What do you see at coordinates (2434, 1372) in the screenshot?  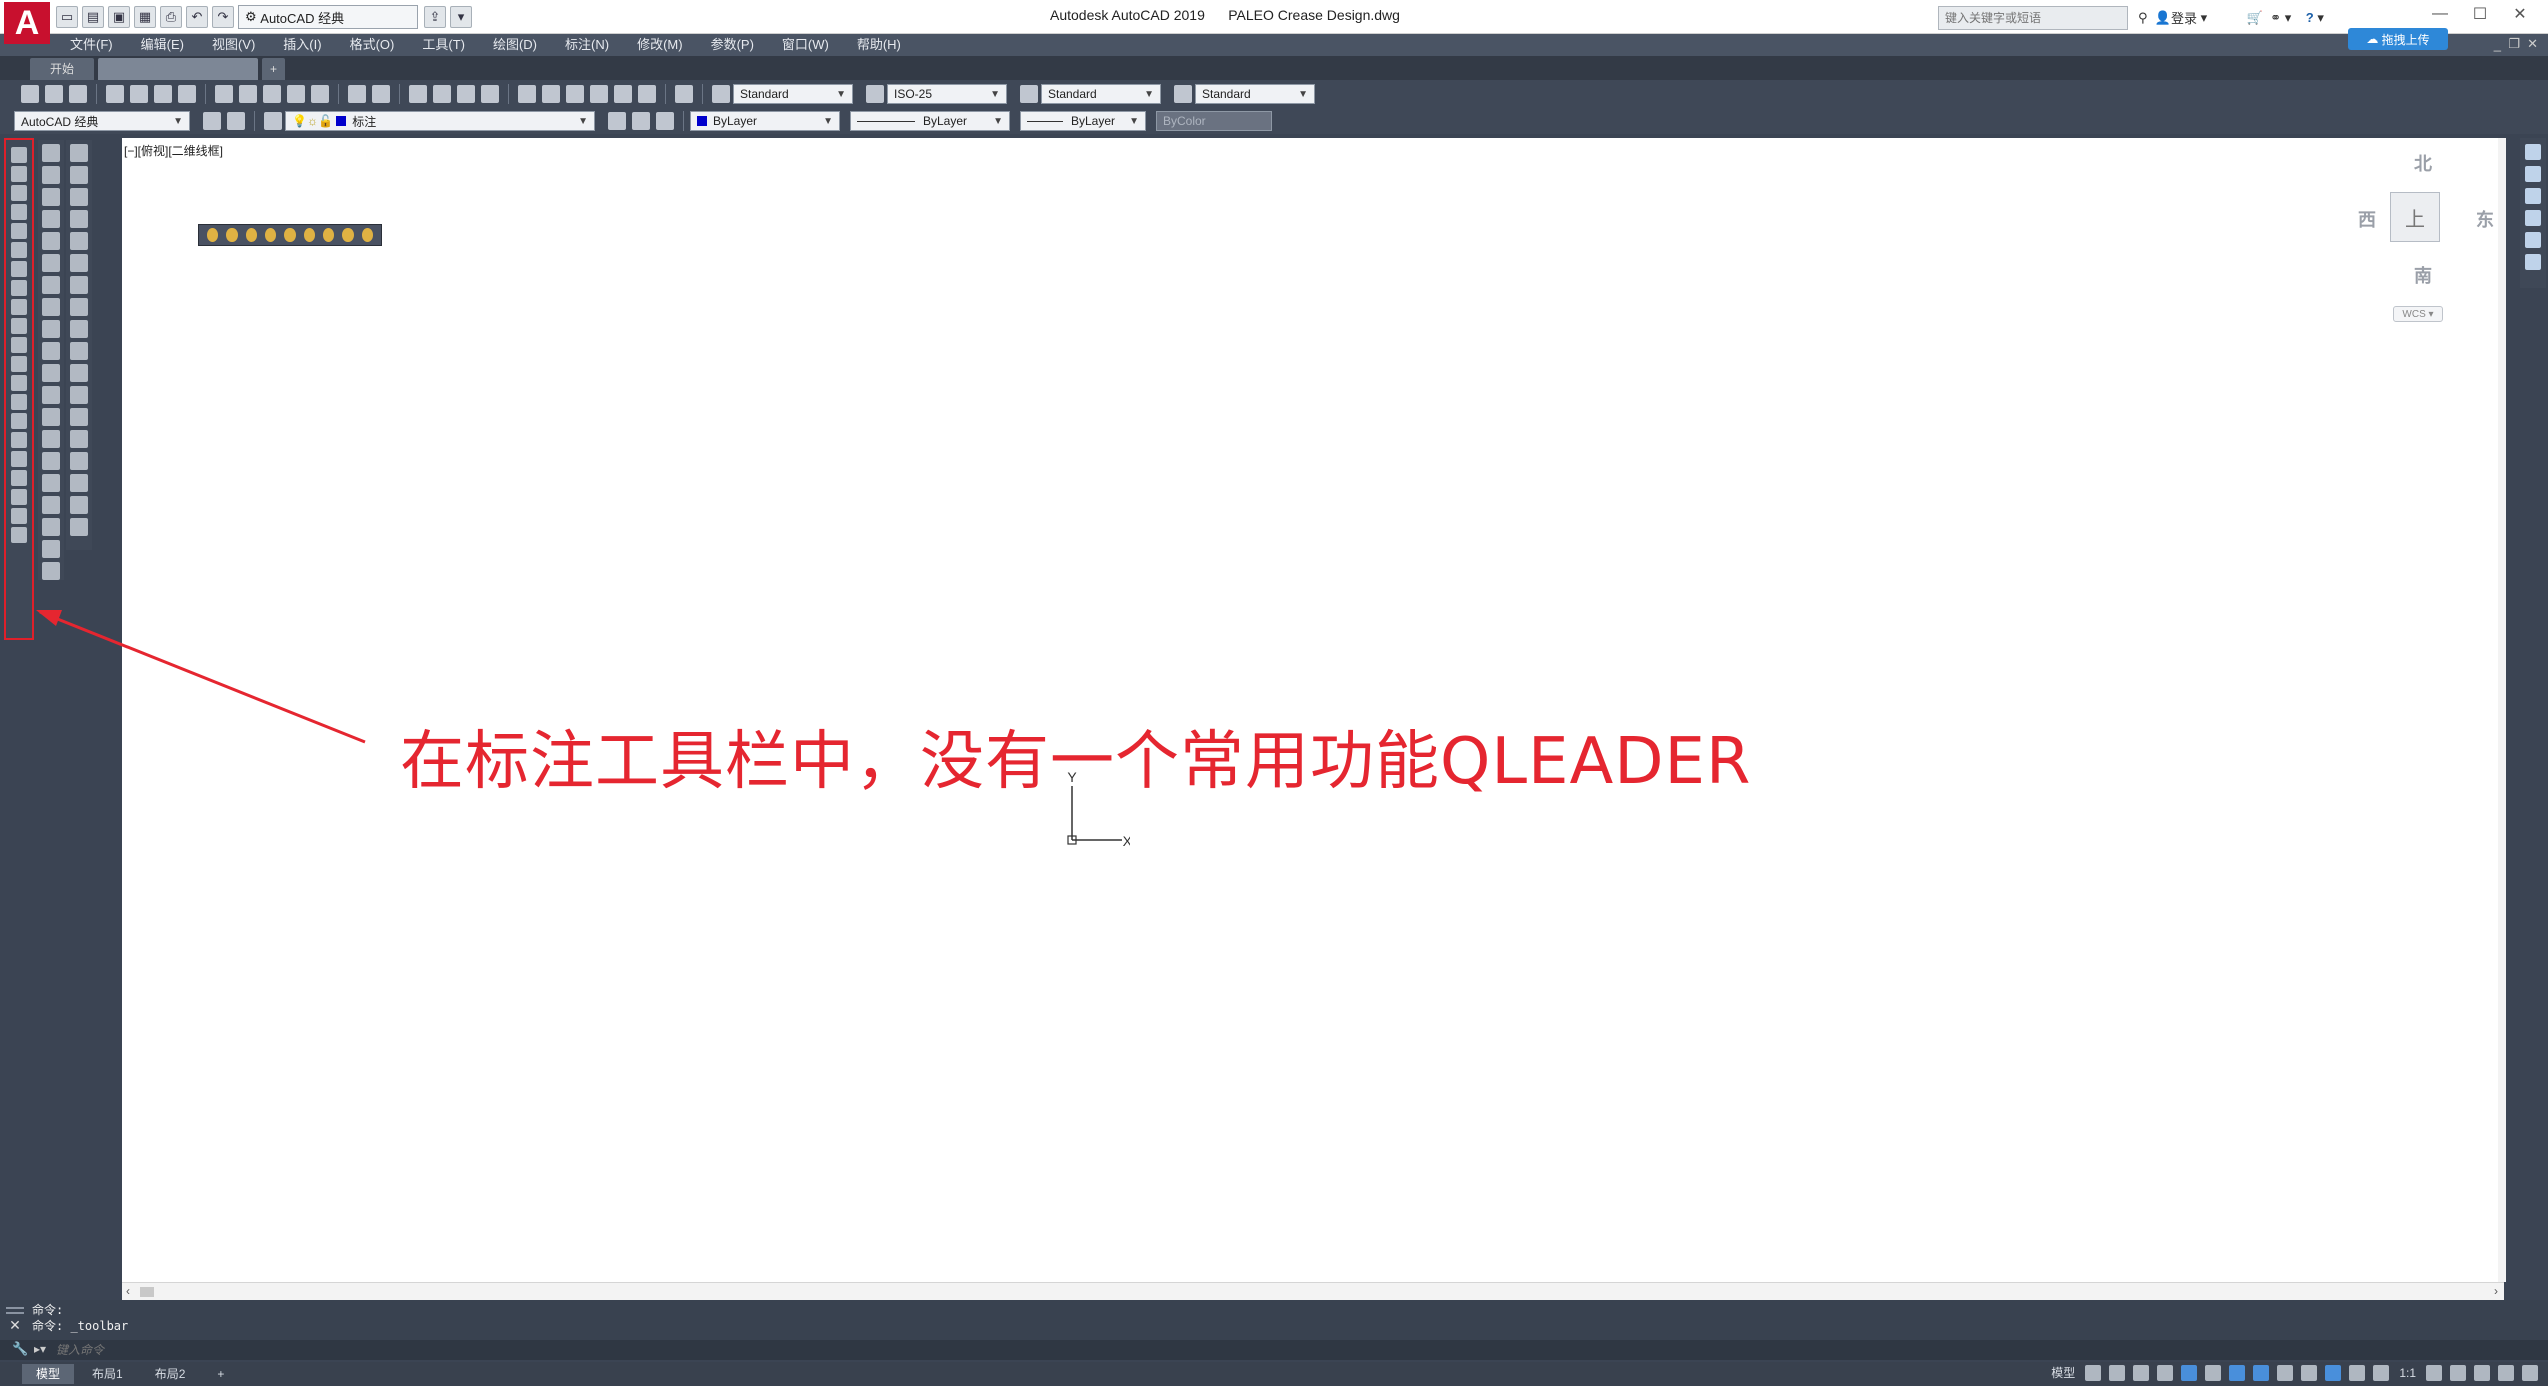 I see `workspace-switch-icon` at bounding box center [2434, 1372].